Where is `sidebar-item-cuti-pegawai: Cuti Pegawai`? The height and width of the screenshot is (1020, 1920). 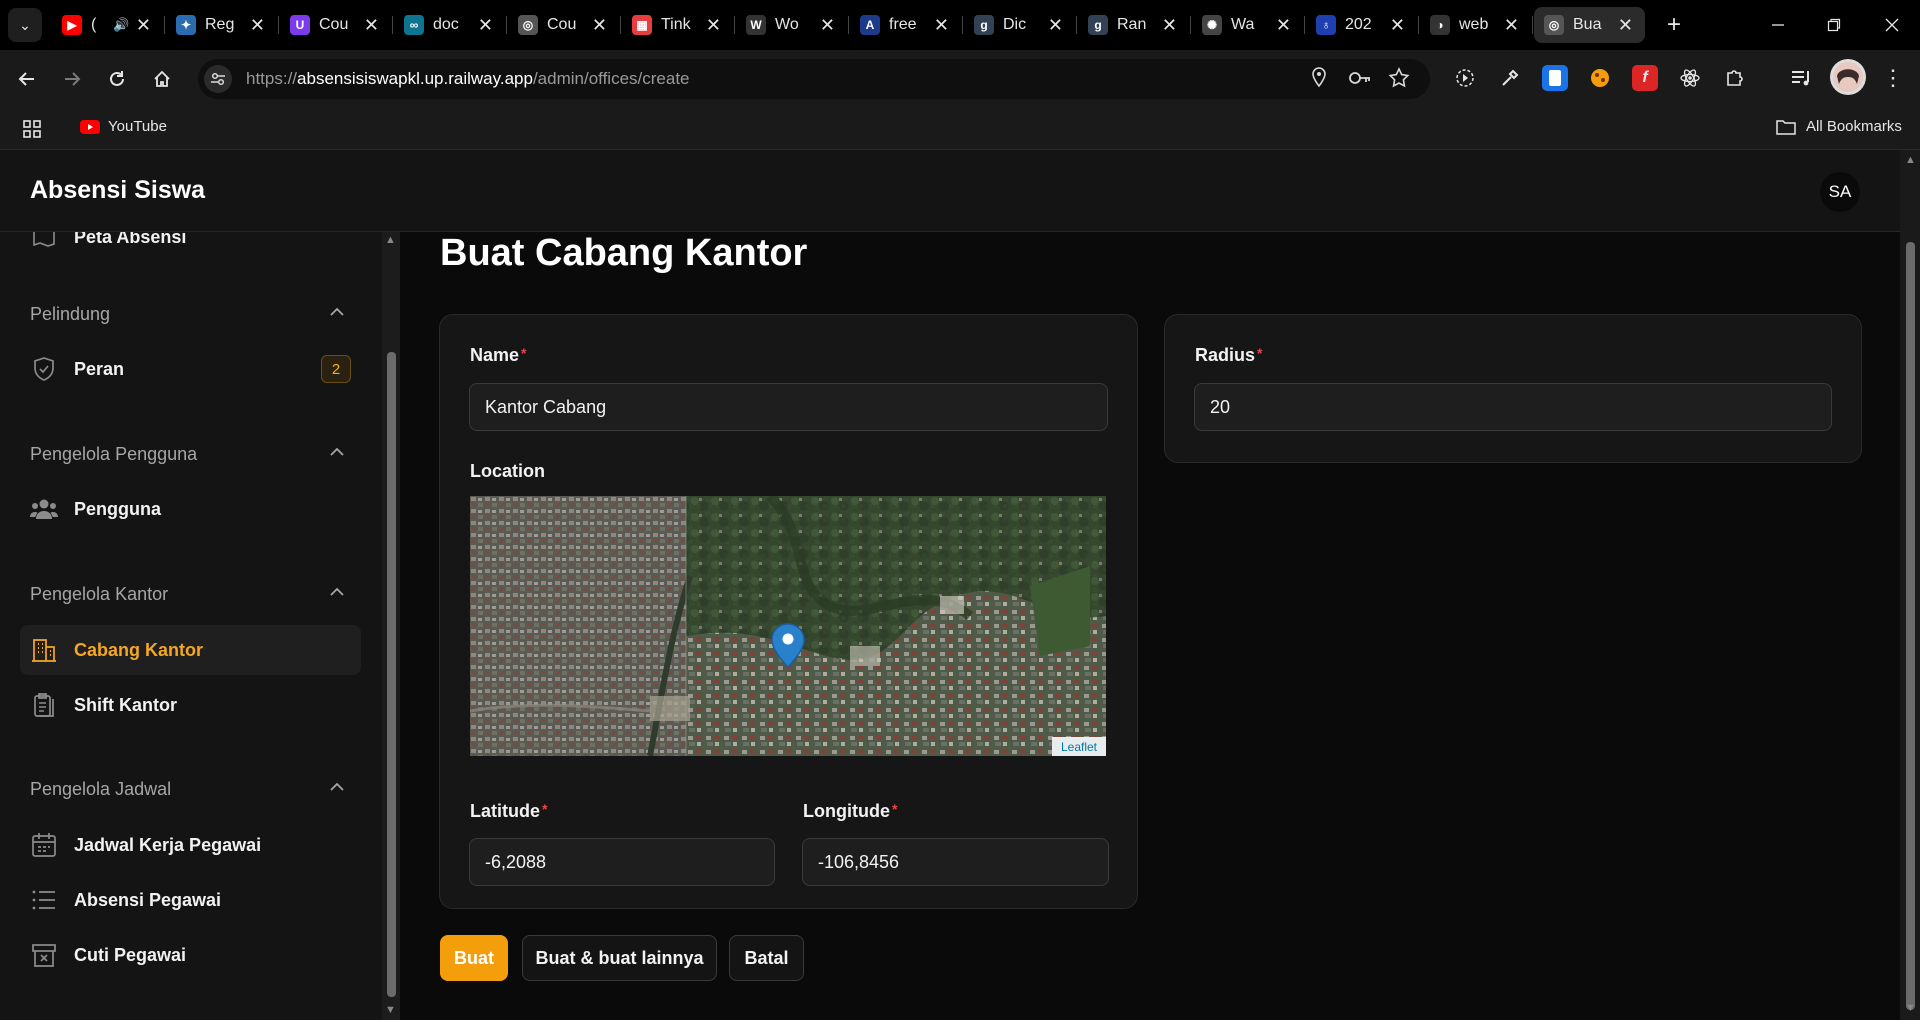 sidebar-item-cuti-pegawai: Cuti Pegawai is located at coordinates (190, 955).